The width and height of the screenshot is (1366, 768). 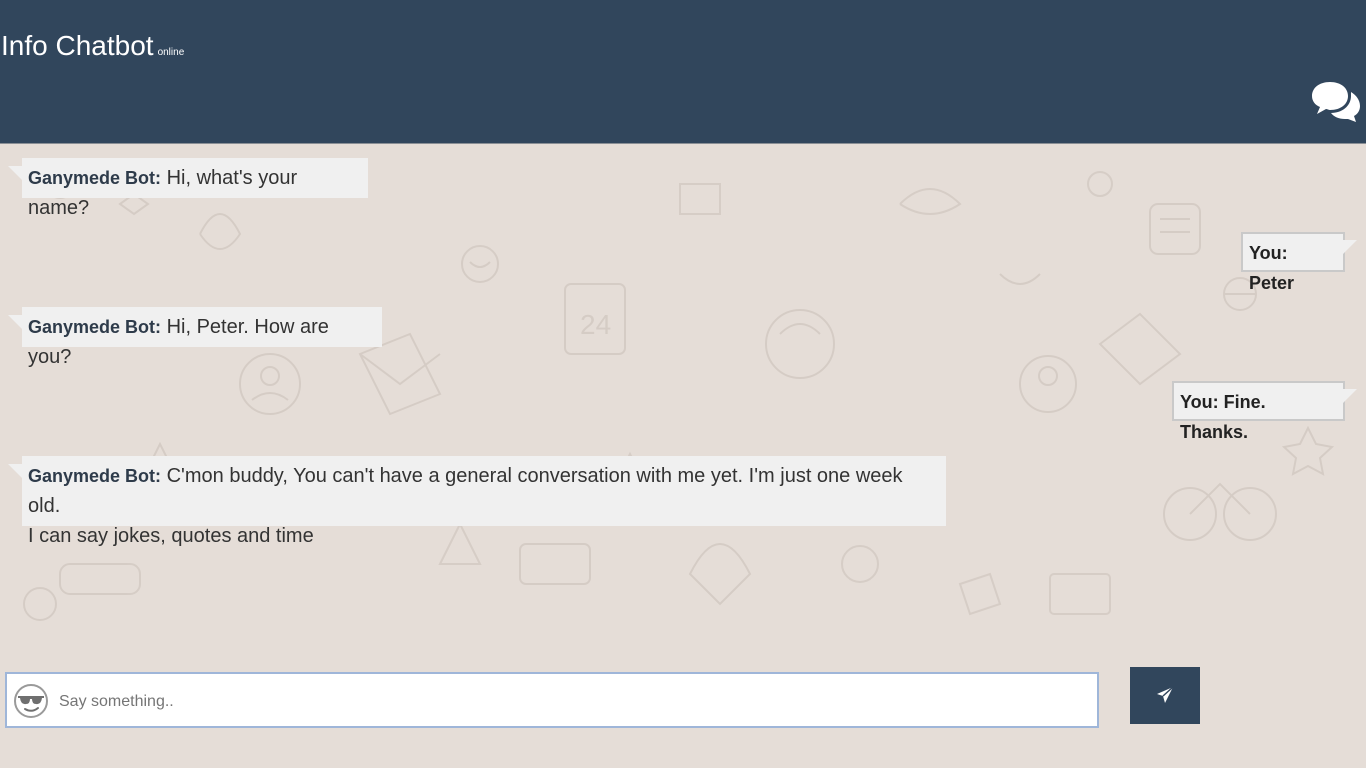 I want to click on online-status: online, so click(x=171, y=52).